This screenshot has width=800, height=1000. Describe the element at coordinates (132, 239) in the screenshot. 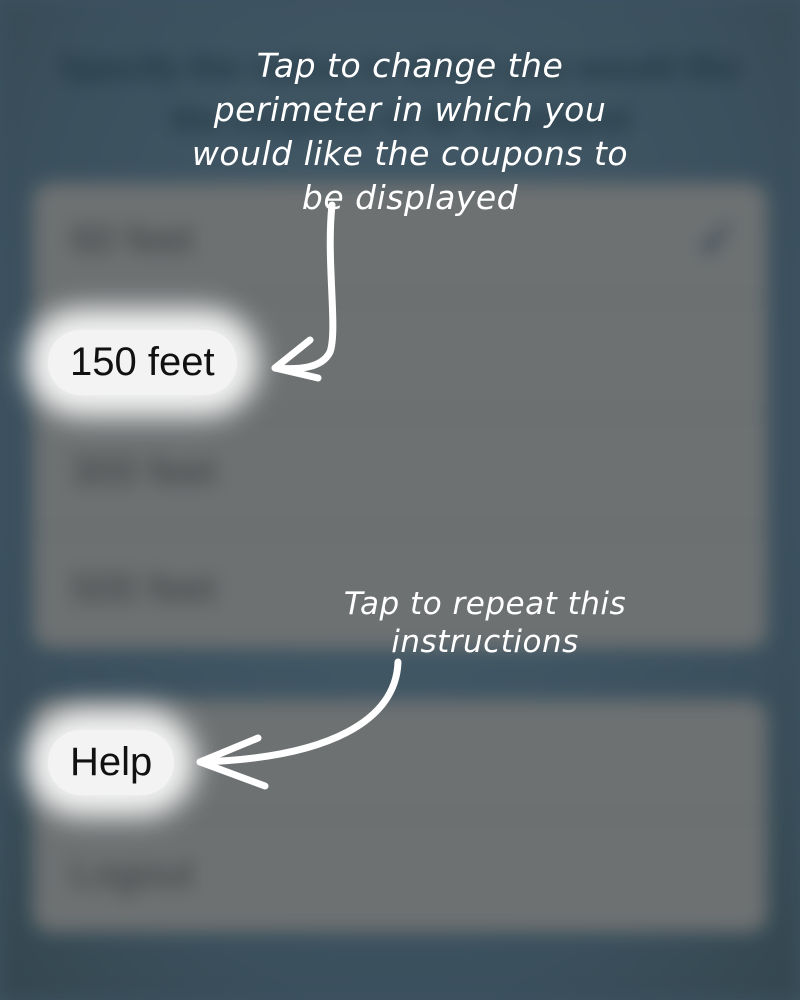

I see `radius-option-label: 60 feet` at that location.